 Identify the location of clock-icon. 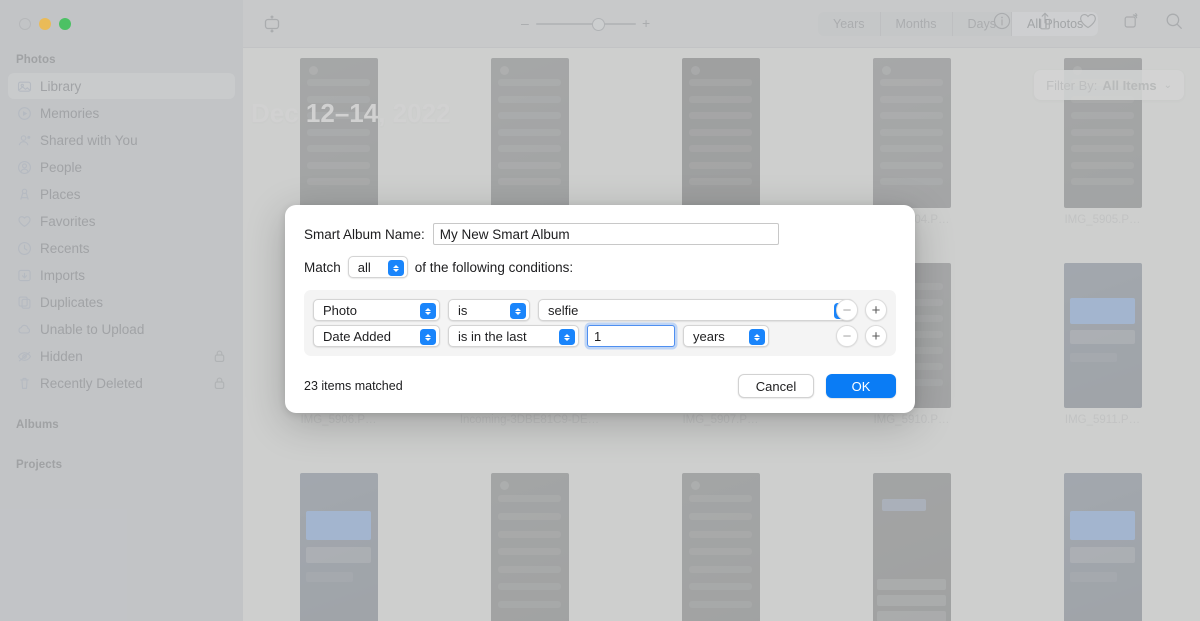
(24, 248).